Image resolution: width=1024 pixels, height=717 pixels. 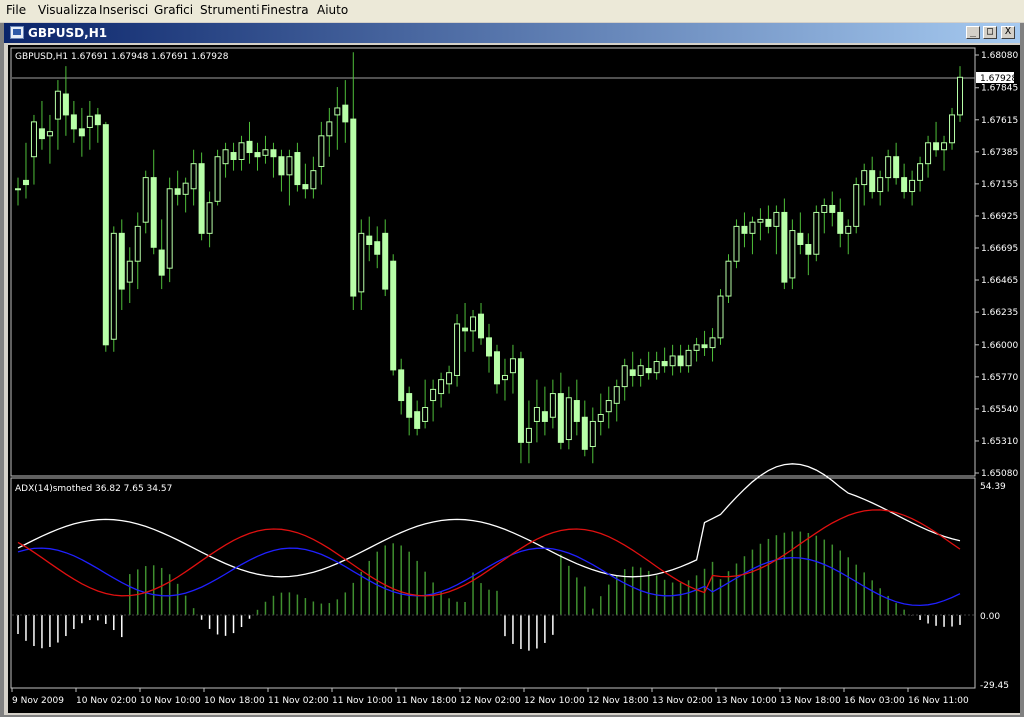 I want to click on price-label: 1.66695, so click(x=999, y=249).